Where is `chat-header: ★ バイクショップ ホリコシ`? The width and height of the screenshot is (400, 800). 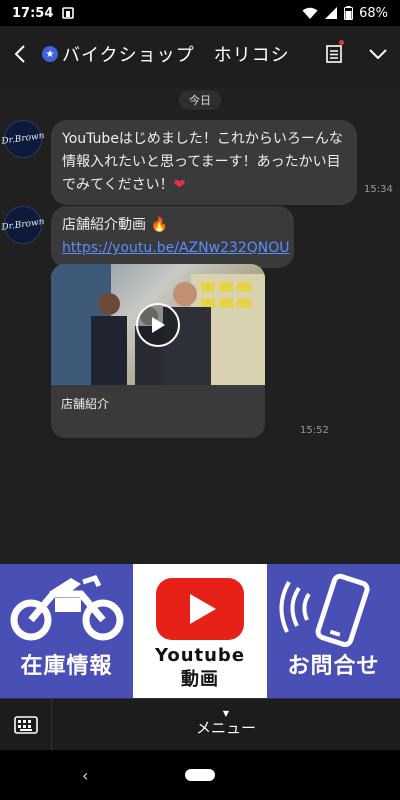
chat-header: ★ バイクショップ ホリコシ is located at coordinates (200, 54).